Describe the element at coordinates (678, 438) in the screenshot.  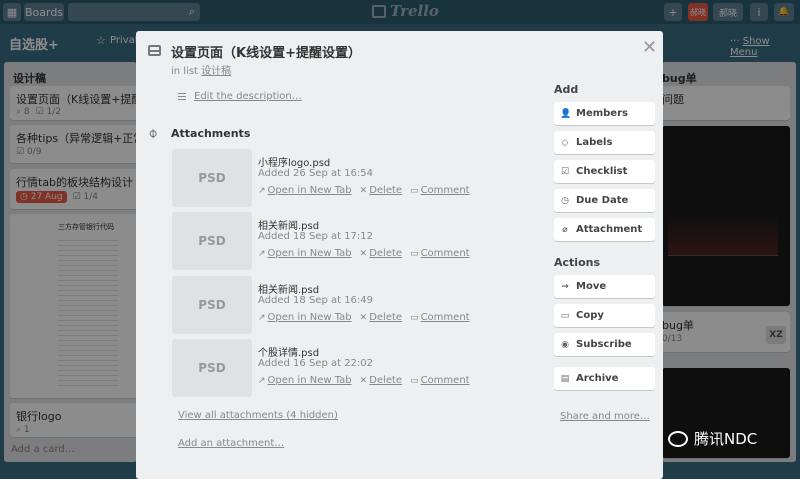
I see `wechat-icon` at that location.